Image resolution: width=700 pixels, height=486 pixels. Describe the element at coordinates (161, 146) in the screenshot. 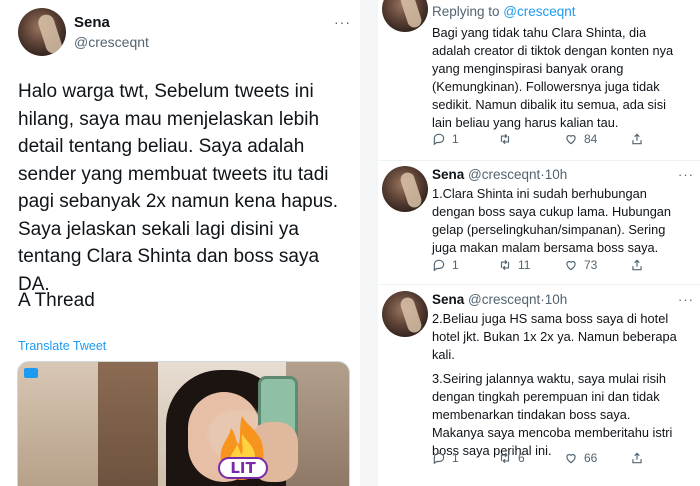

I see `tweet-text-line: detail tentang beliau. Saya adalah` at that location.